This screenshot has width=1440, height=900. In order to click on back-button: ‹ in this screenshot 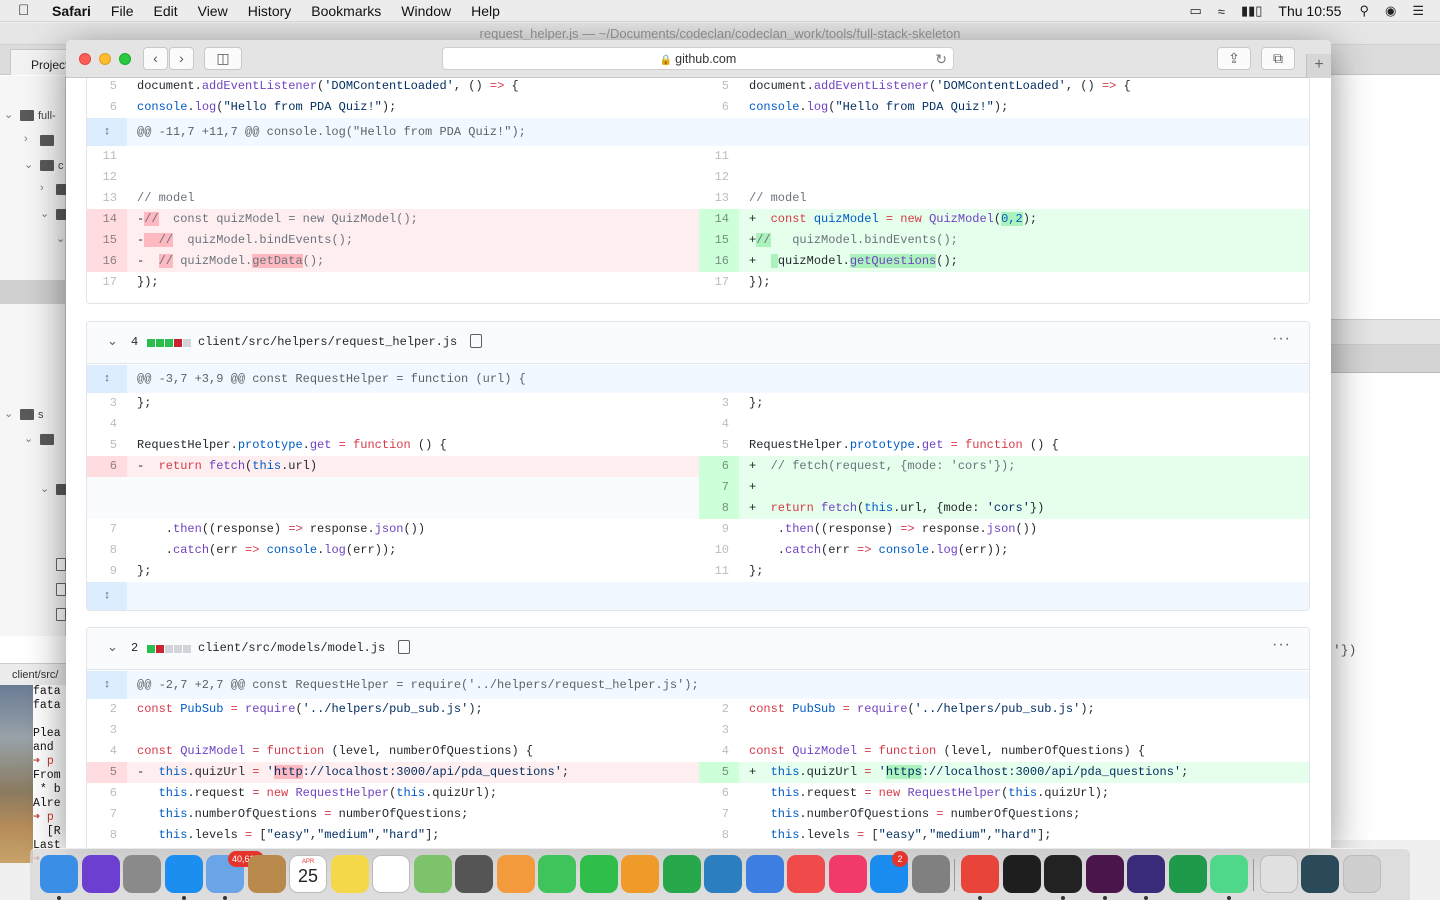, I will do `click(155, 58)`.